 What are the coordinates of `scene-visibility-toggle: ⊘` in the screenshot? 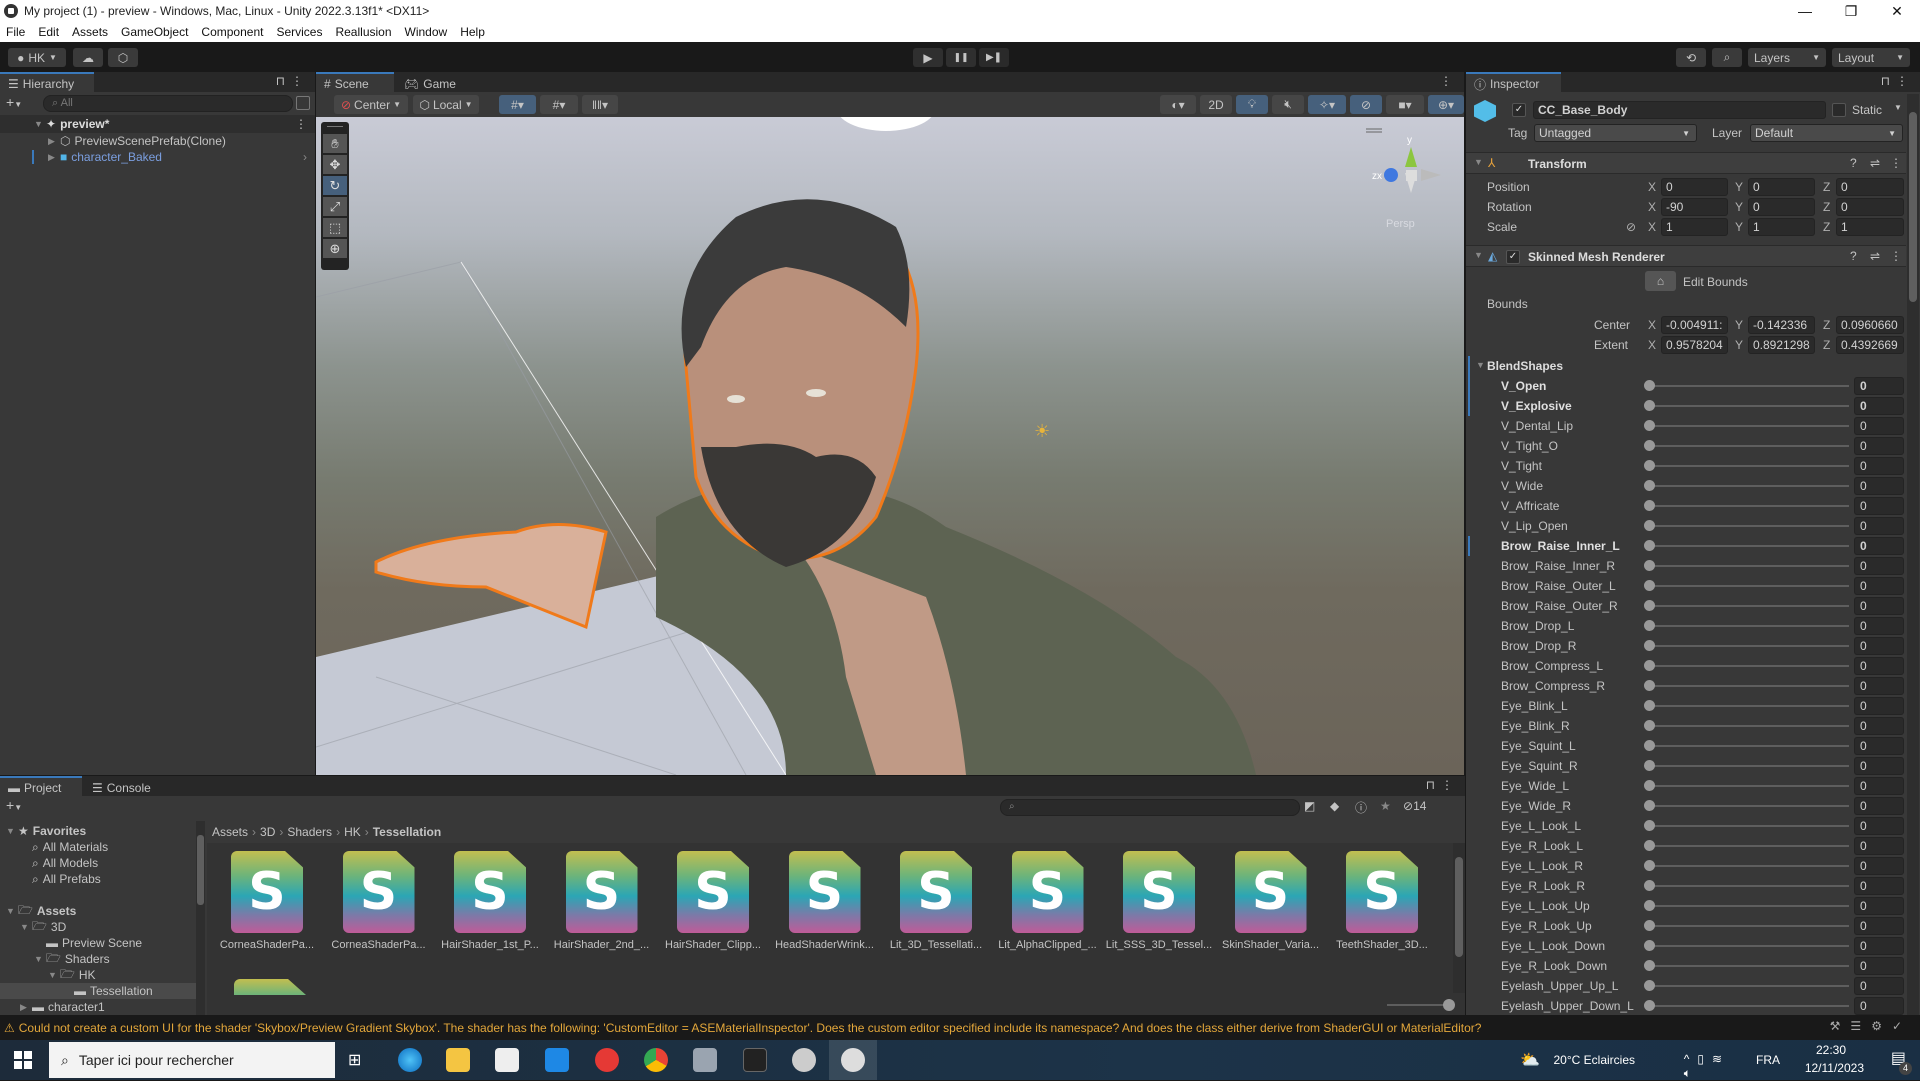 It's located at (1366, 104).